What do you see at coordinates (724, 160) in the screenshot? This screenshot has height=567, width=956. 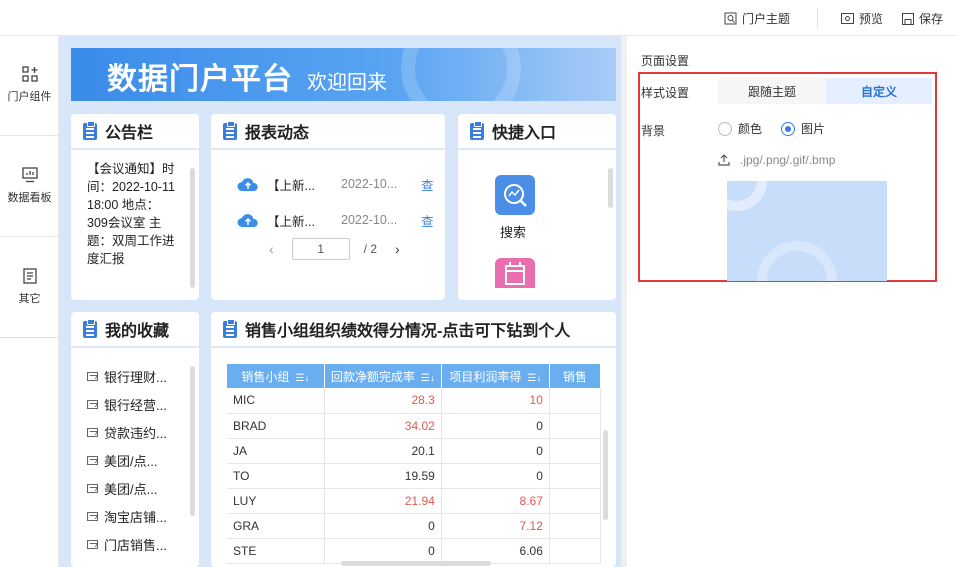 I see `upload-icon` at bounding box center [724, 160].